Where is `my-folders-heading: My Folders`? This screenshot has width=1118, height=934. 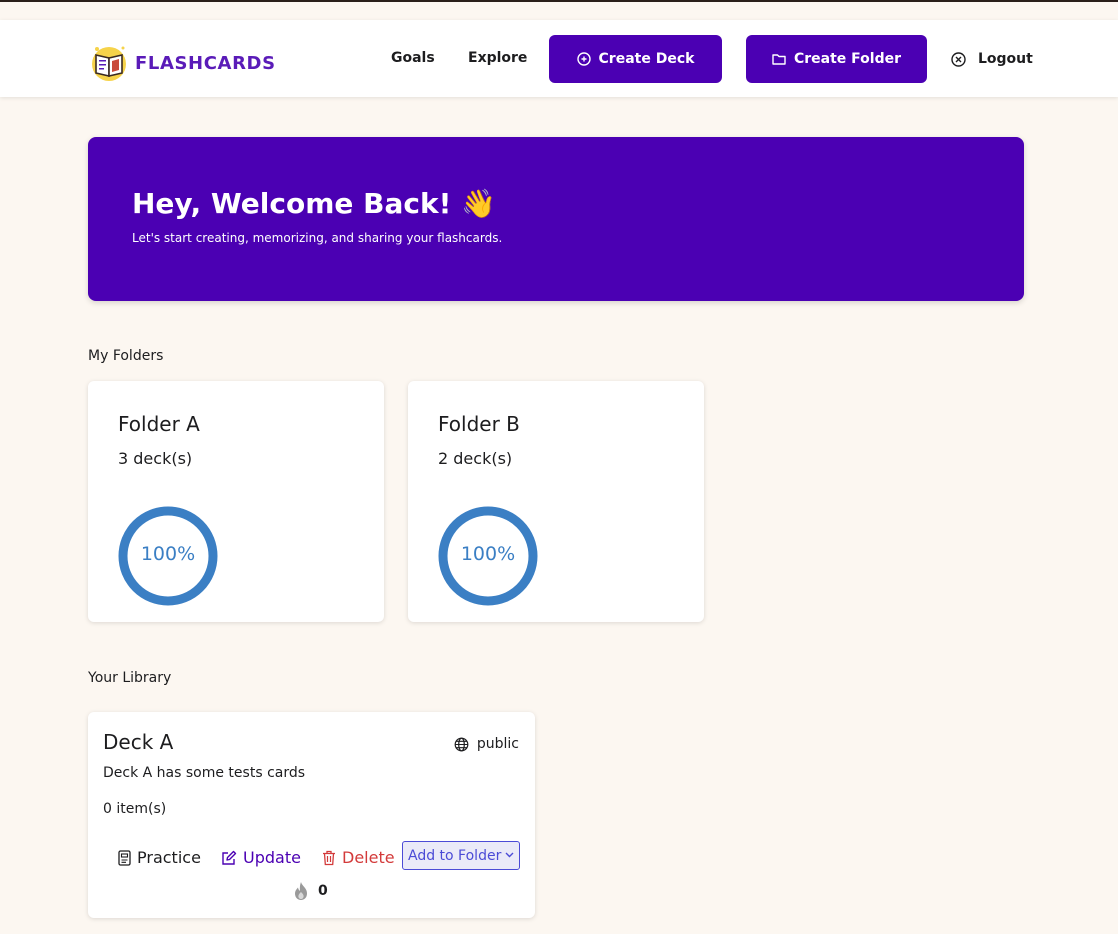 my-folders-heading: My Folders is located at coordinates (126, 356).